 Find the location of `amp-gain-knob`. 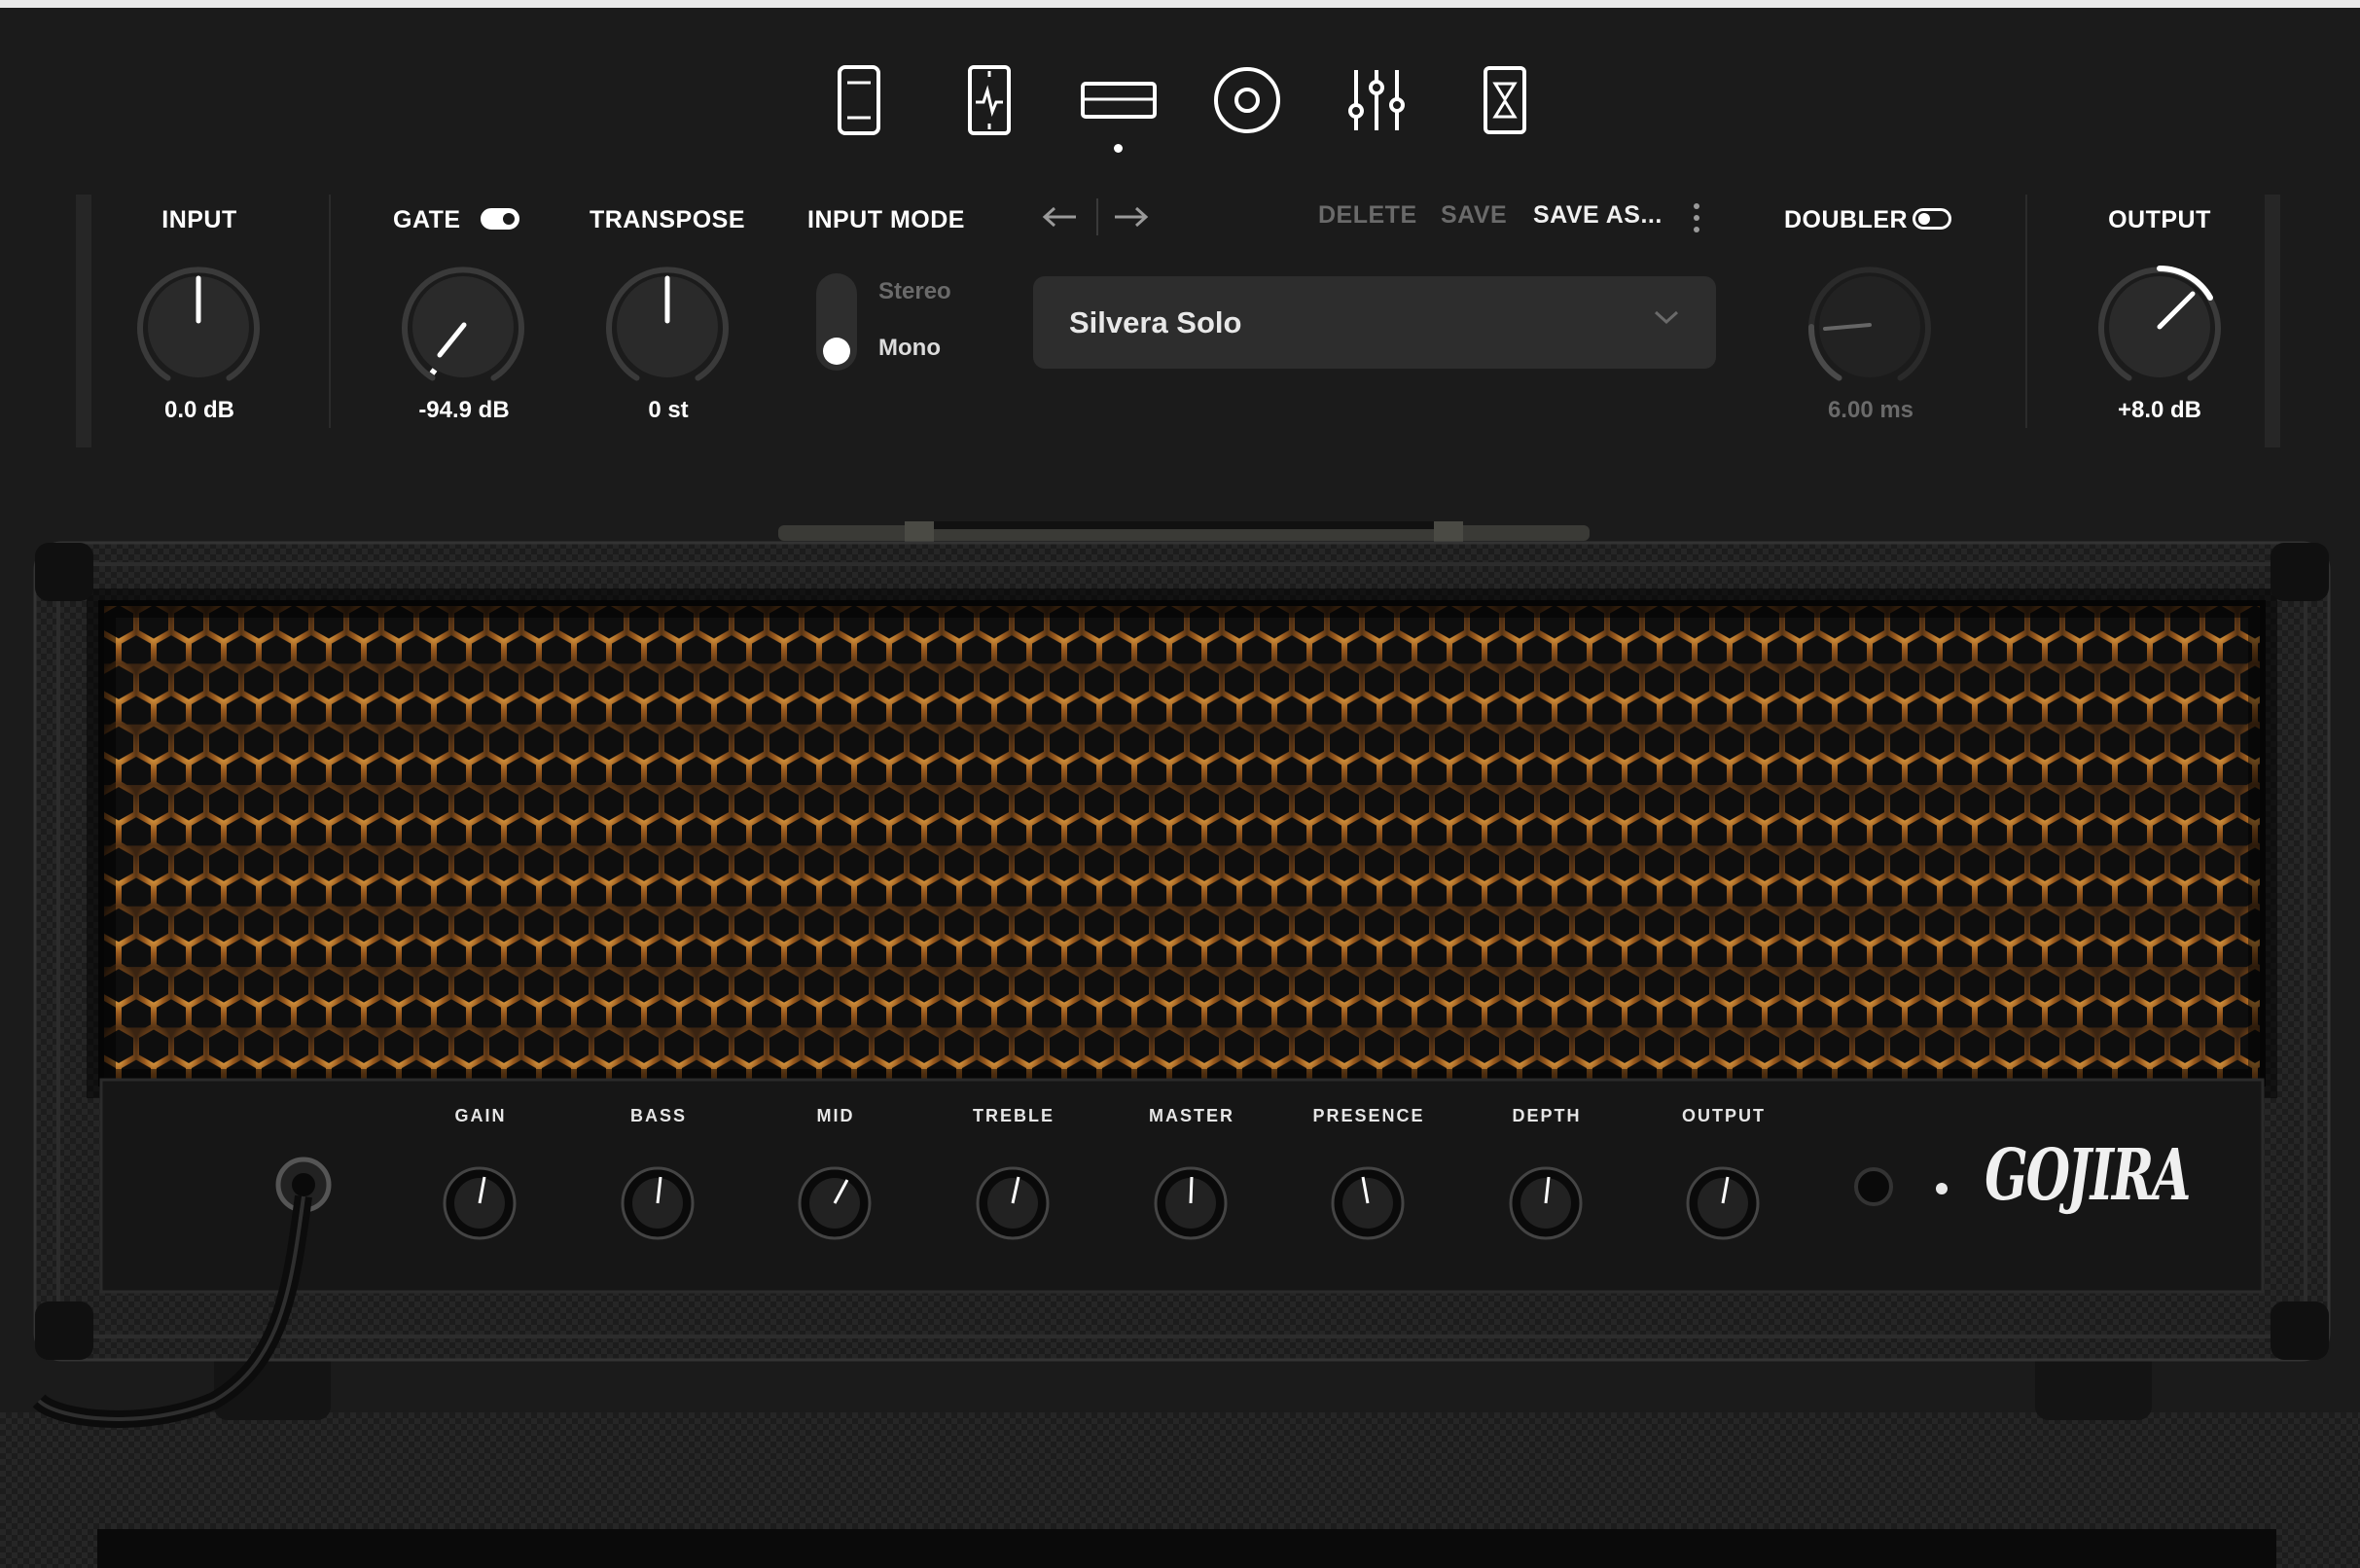

amp-gain-knob is located at coordinates (480, 1204).